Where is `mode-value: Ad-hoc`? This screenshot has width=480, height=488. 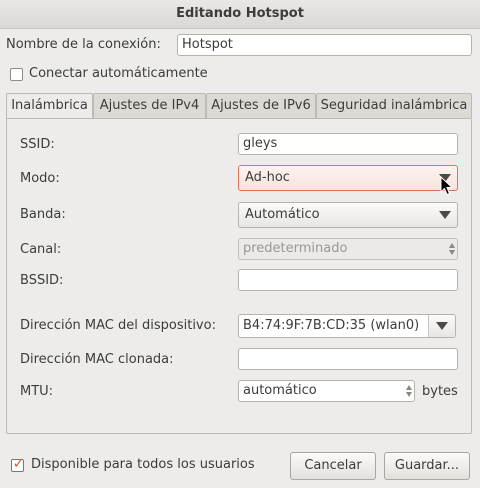 mode-value: Ad-hoc is located at coordinates (267, 177).